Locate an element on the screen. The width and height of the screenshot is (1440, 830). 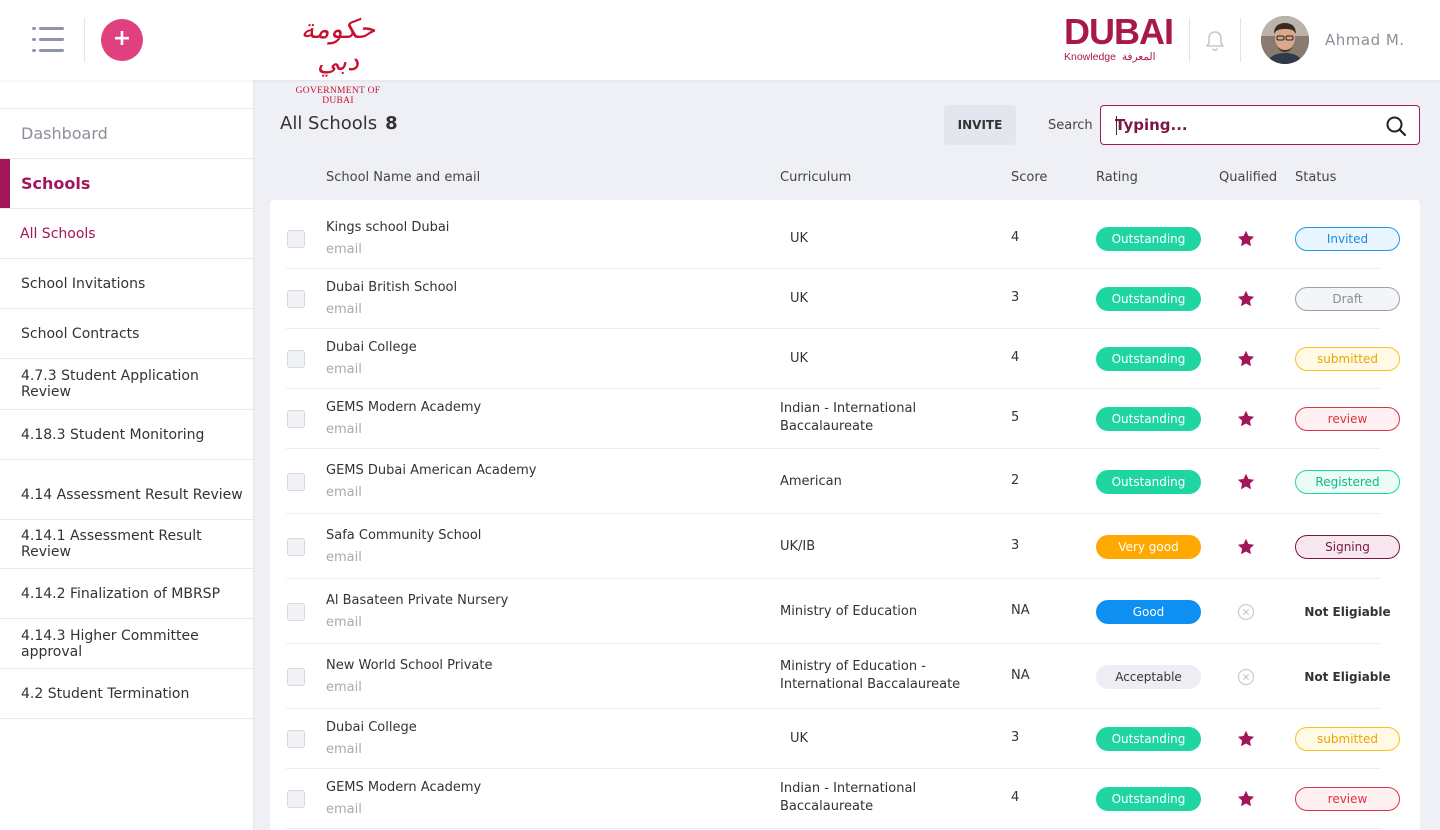
school-name: Safa Community School is located at coordinates (403, 535).